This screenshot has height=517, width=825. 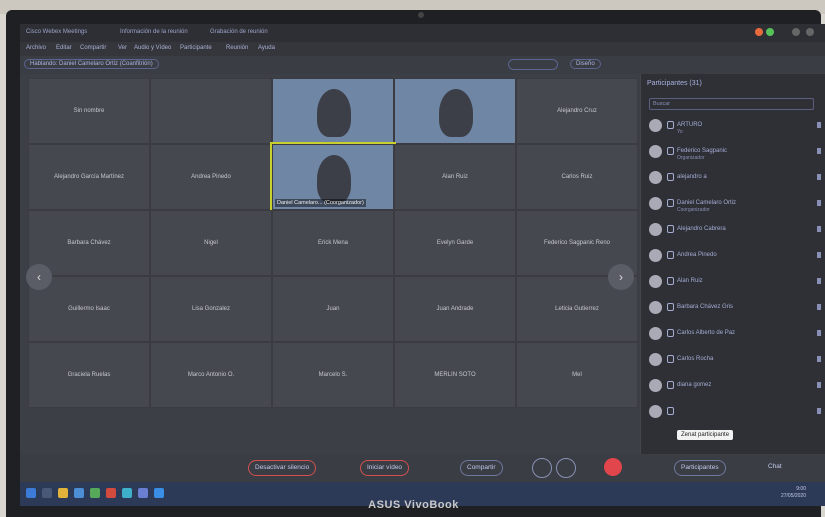 I want to click on participant-tile: Mel, so click(x=577, y=375).